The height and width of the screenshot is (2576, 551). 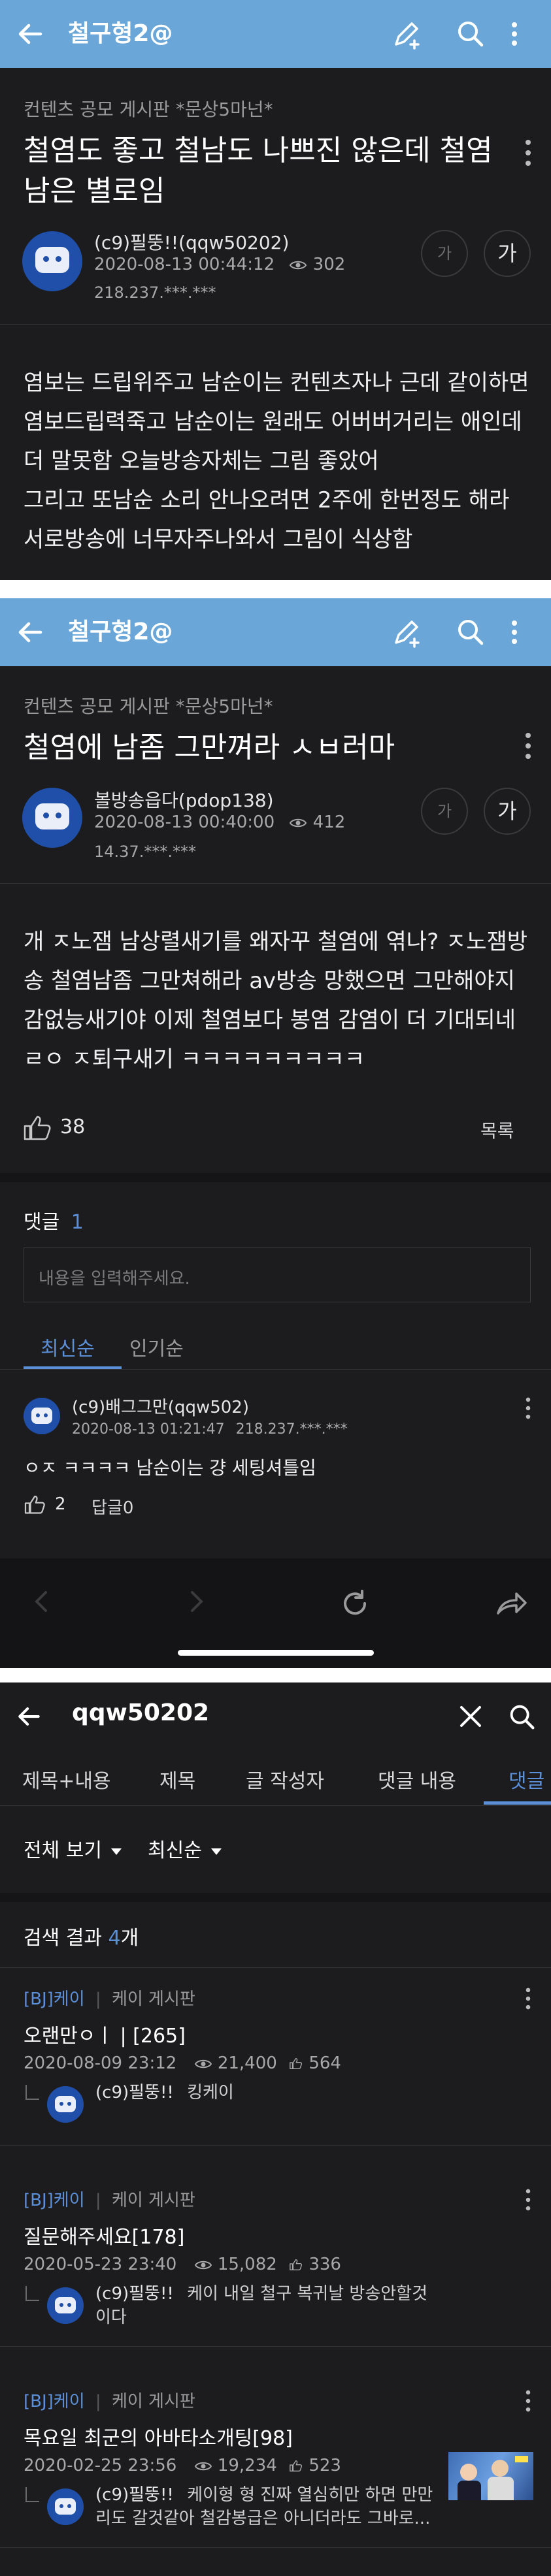 What do you see at coordinates (268, 2092) in the screenshot?
I see `result-comment: (c9)필뚱!! 킹케이` at bounding box center [268, 2092].